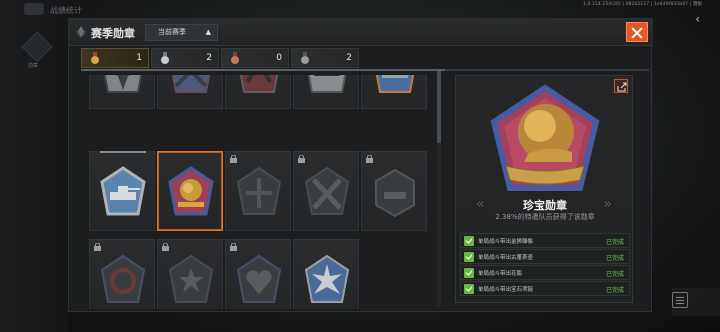 The height and width of the screenshot is (332, 720). I want to click on dialog-header: 赛季勋章 当前赛季 ▲, so click(361, 32).